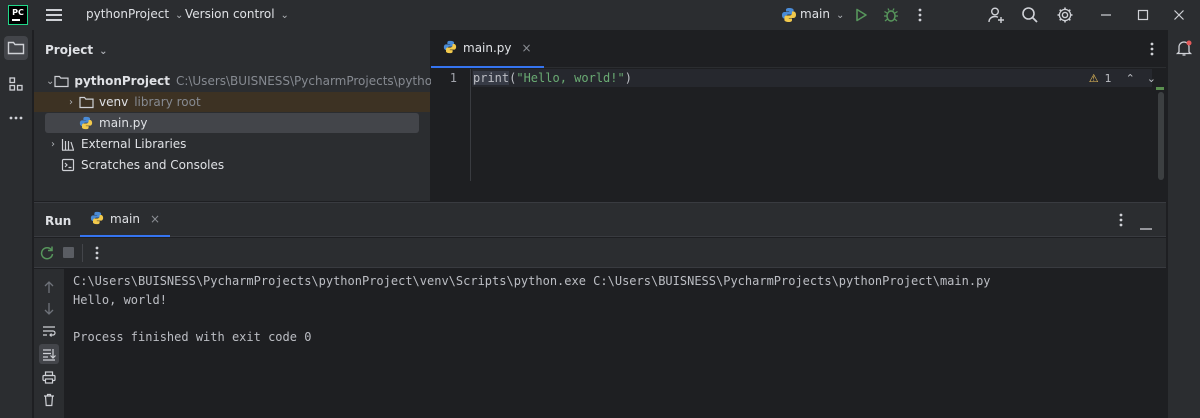  Describe the element at coordinates (68, 144) in the screenshot. I see `library-icon` at that location.